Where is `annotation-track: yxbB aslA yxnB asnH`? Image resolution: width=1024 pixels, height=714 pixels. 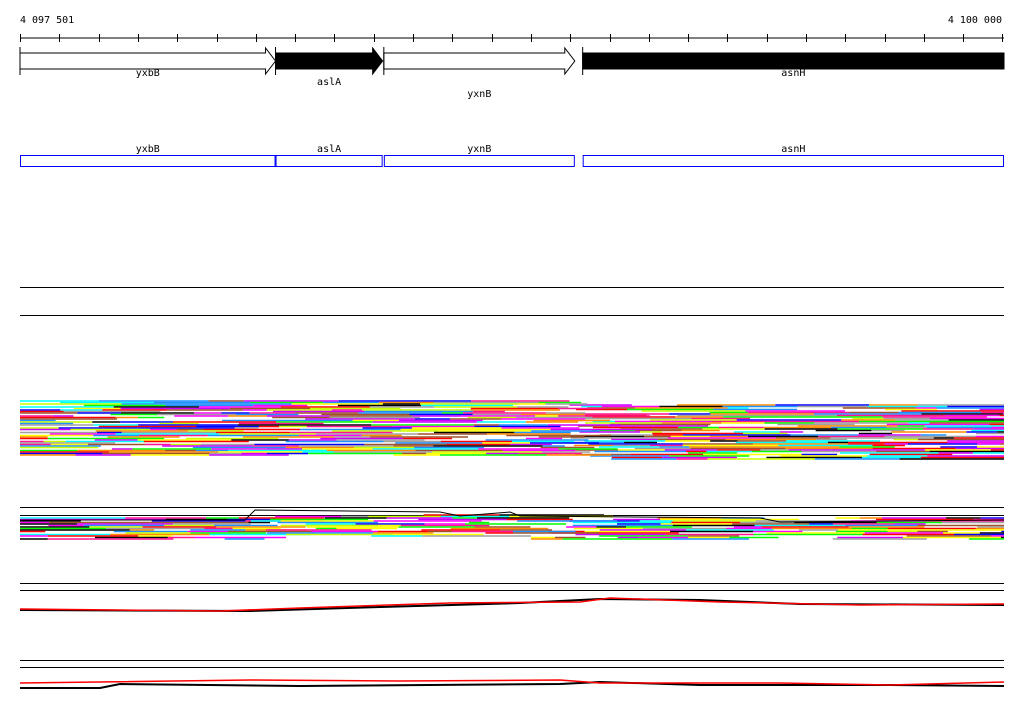
annotation-track: yxbB aslA yxnB asnH is located at coordinates (512, 155).